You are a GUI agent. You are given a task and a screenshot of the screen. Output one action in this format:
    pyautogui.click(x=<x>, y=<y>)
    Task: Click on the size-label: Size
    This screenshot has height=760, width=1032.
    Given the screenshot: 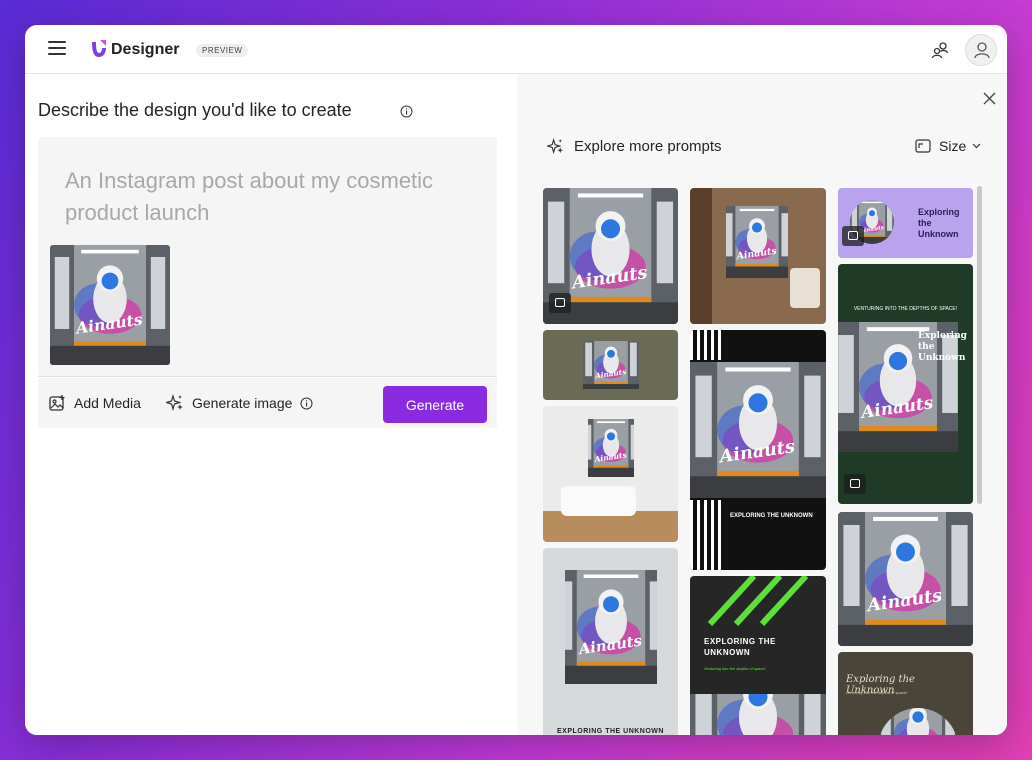 What is the action you would take?
    pyautogui.click(x=953, y=146)
    